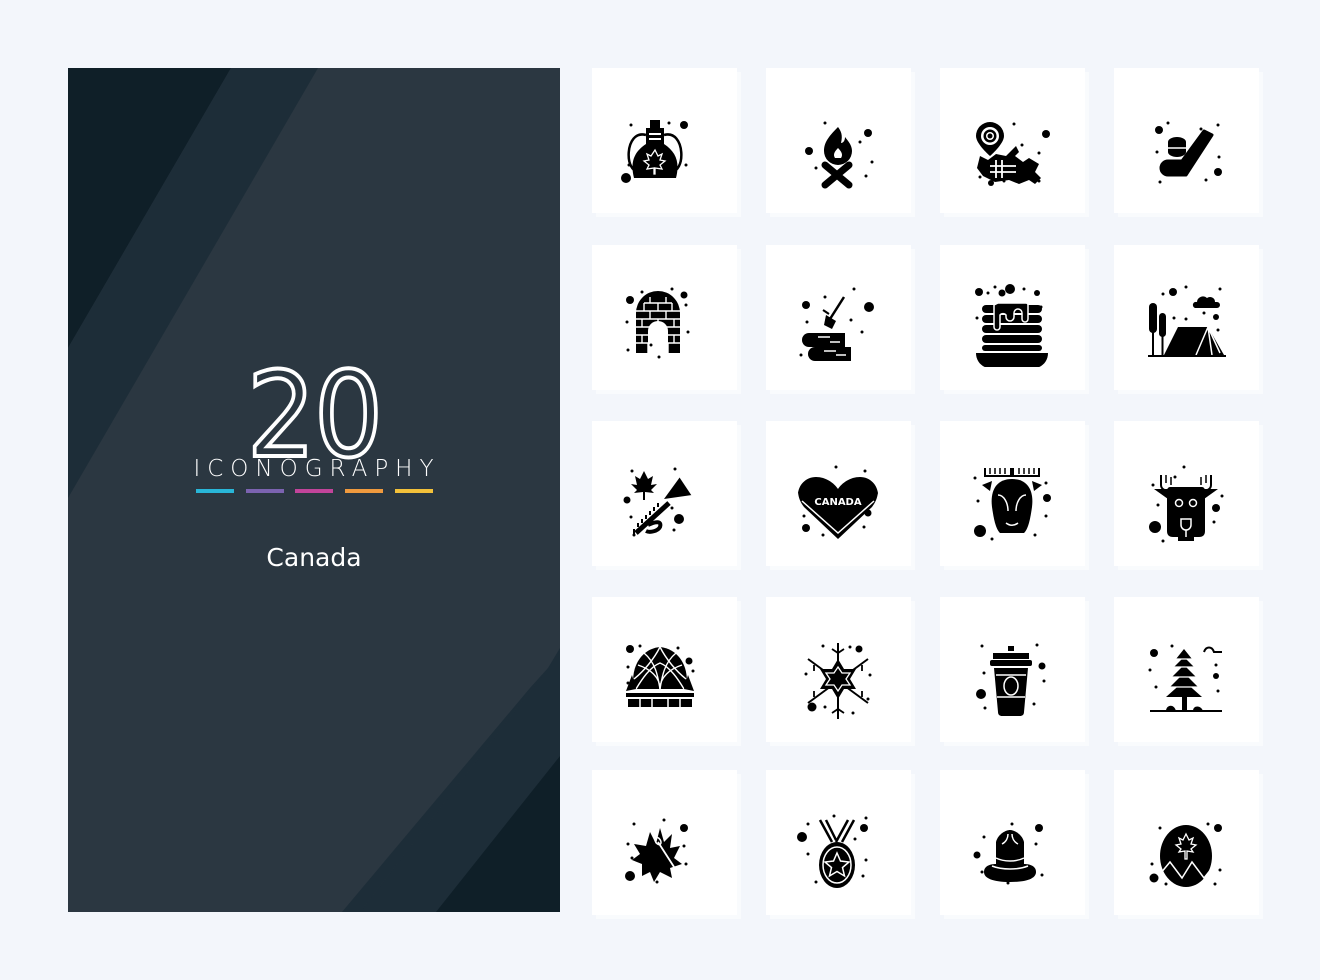  I want to click on camping-tent-icon, so click(1187, 321).